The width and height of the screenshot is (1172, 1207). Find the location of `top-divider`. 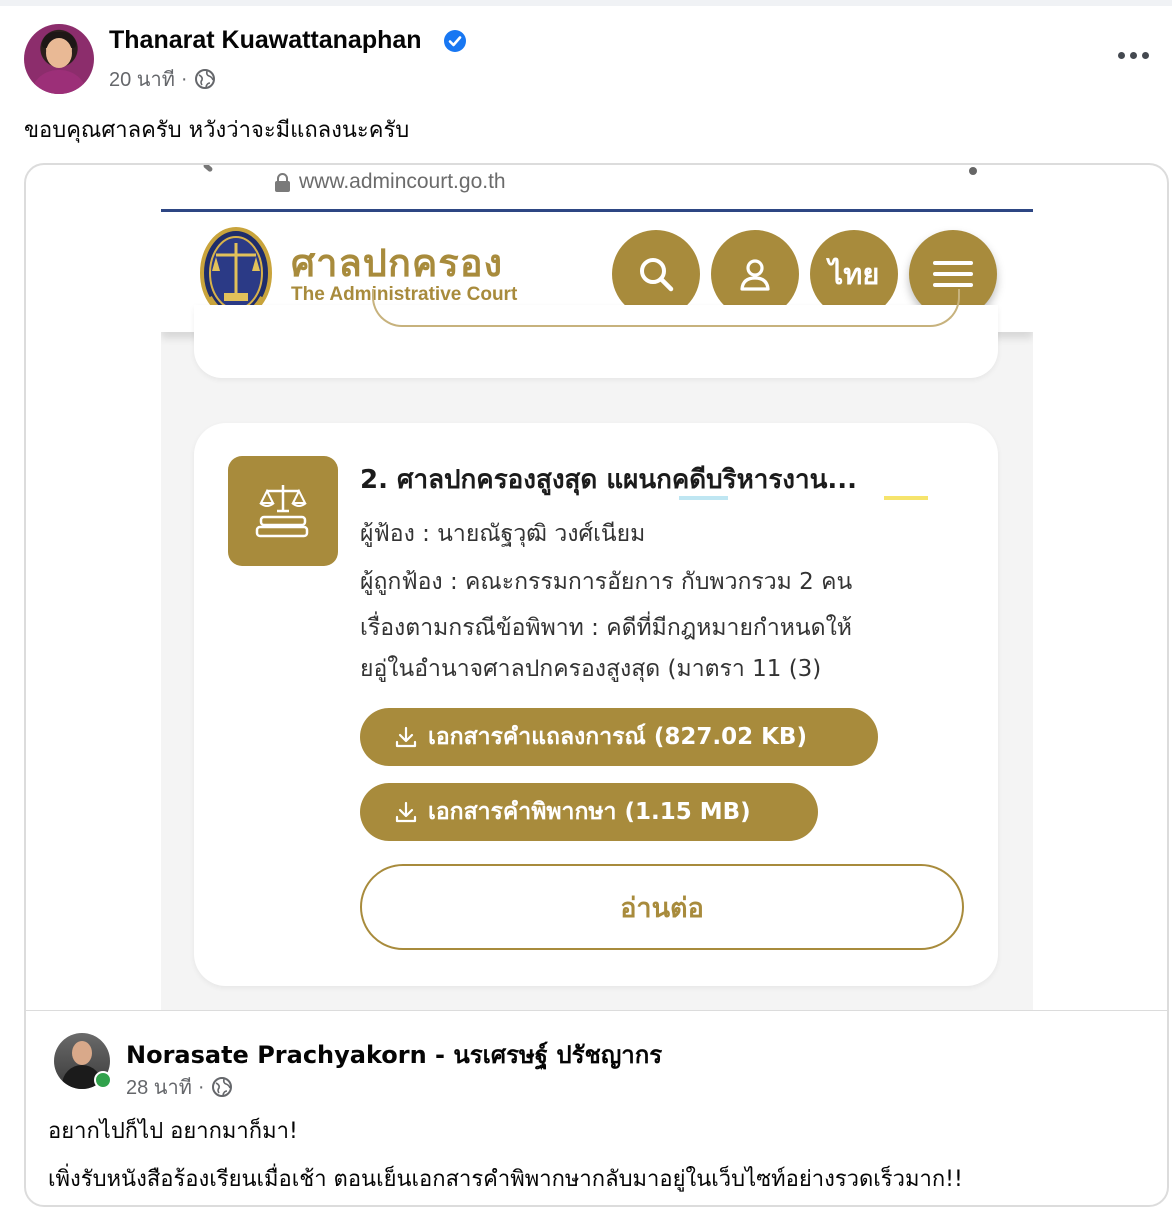

top-divider is located at coordinates (586, 3).